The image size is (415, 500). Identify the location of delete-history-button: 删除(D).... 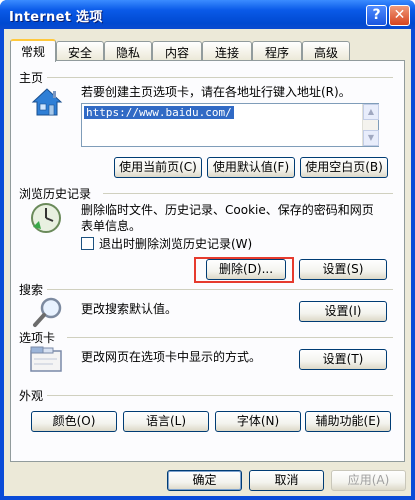
(246, 269).